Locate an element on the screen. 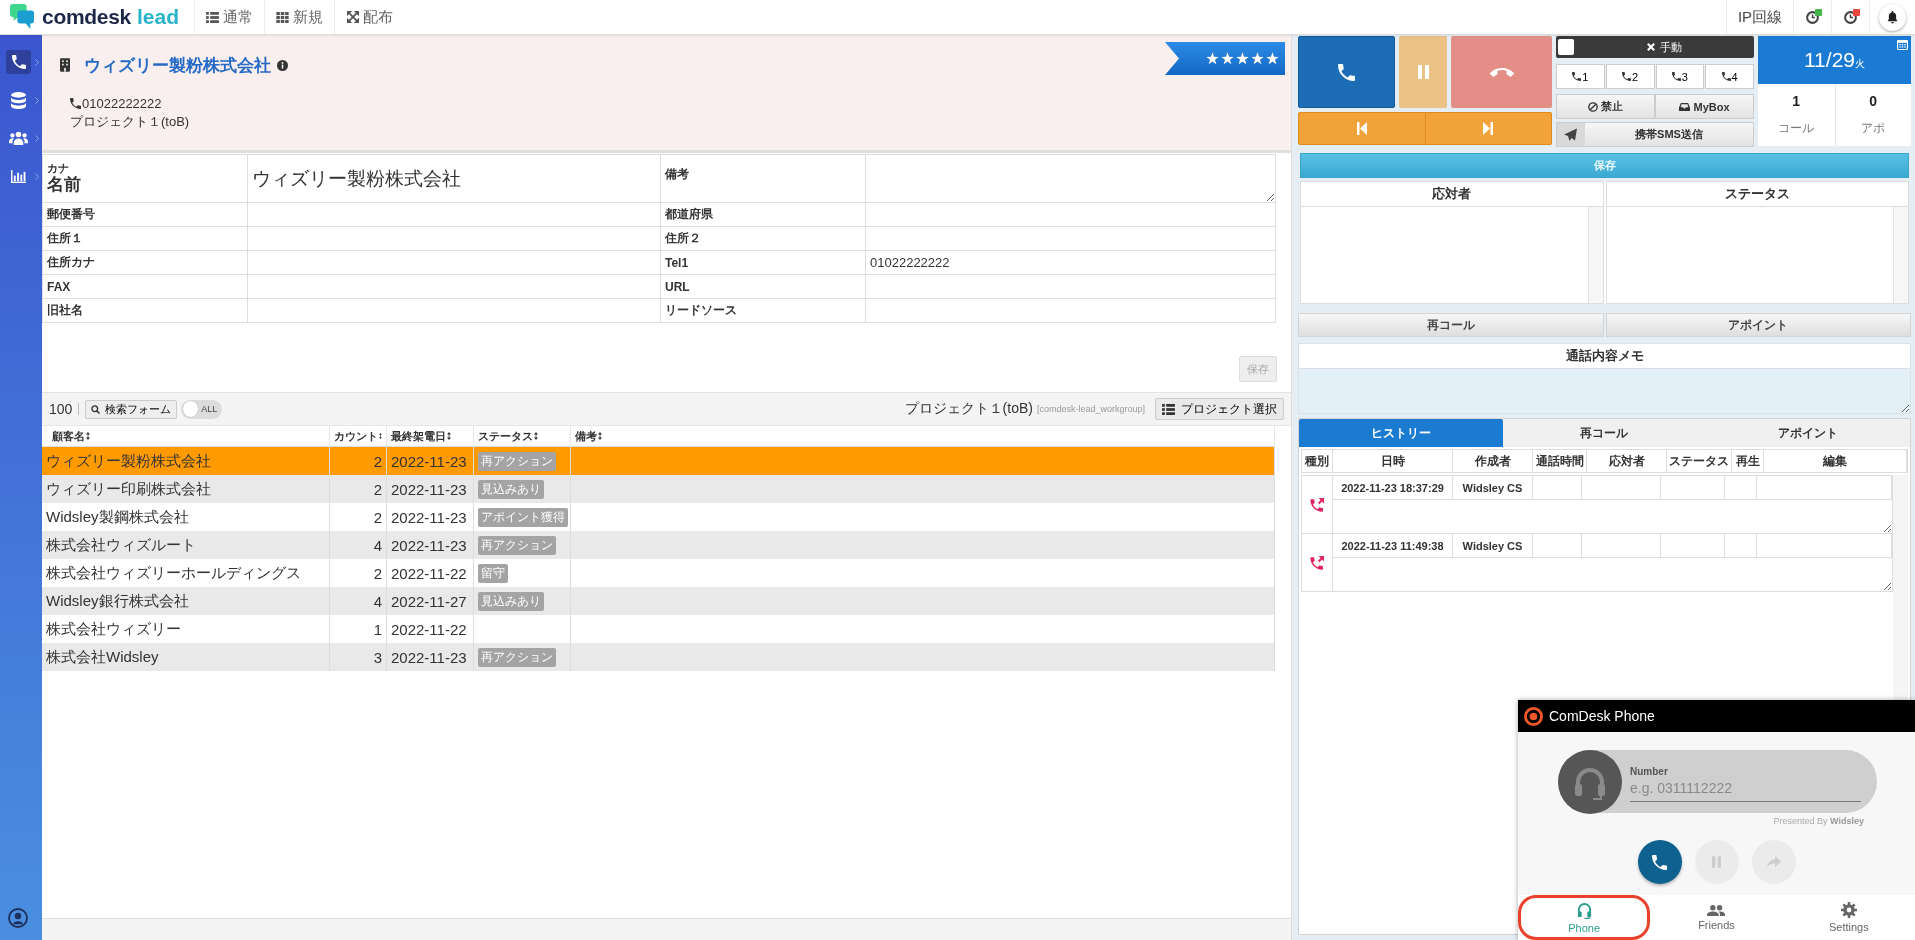  number-input-panel: Number e.g. 0311112222 is located at coordinates (1717, 781).